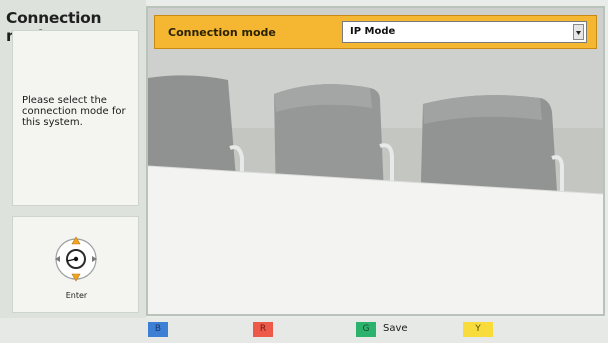  I want to click on enter-label: Enter, so click(76, 295).